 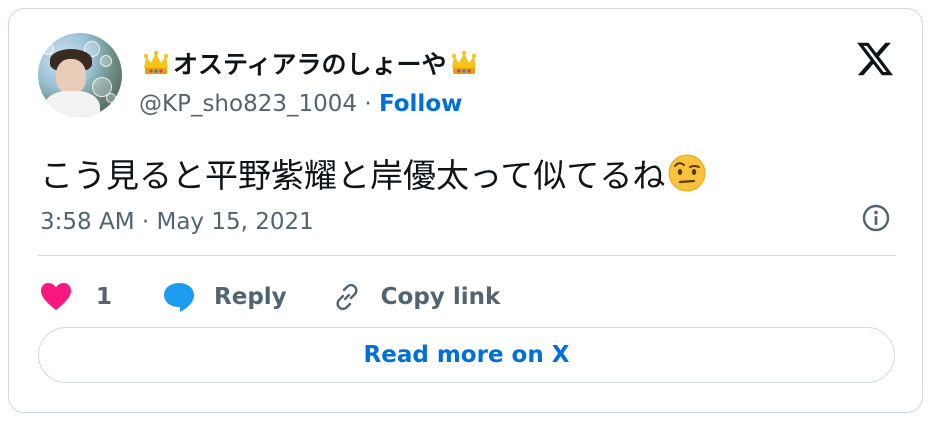 I want to click on x-logo-icon, so click(x=875, y=59).